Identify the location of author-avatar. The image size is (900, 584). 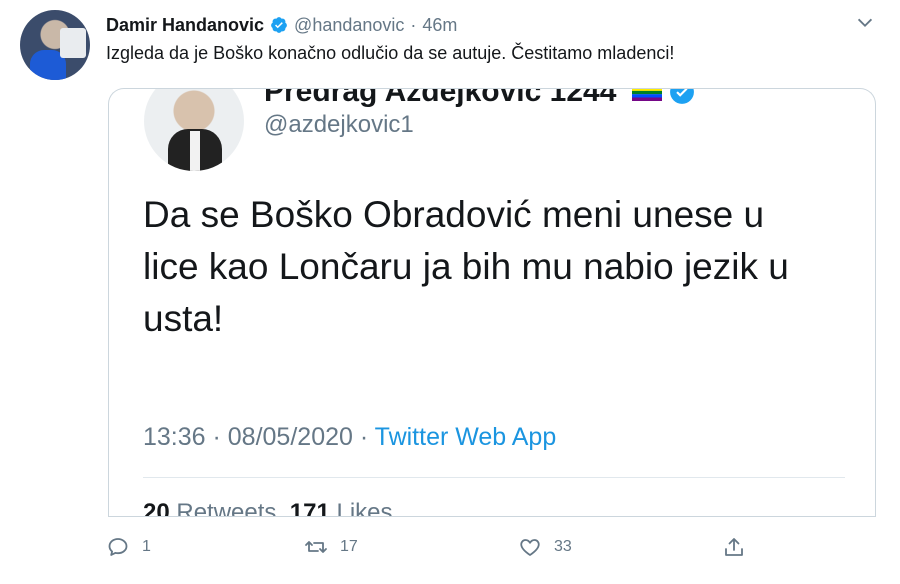
(55, 45).